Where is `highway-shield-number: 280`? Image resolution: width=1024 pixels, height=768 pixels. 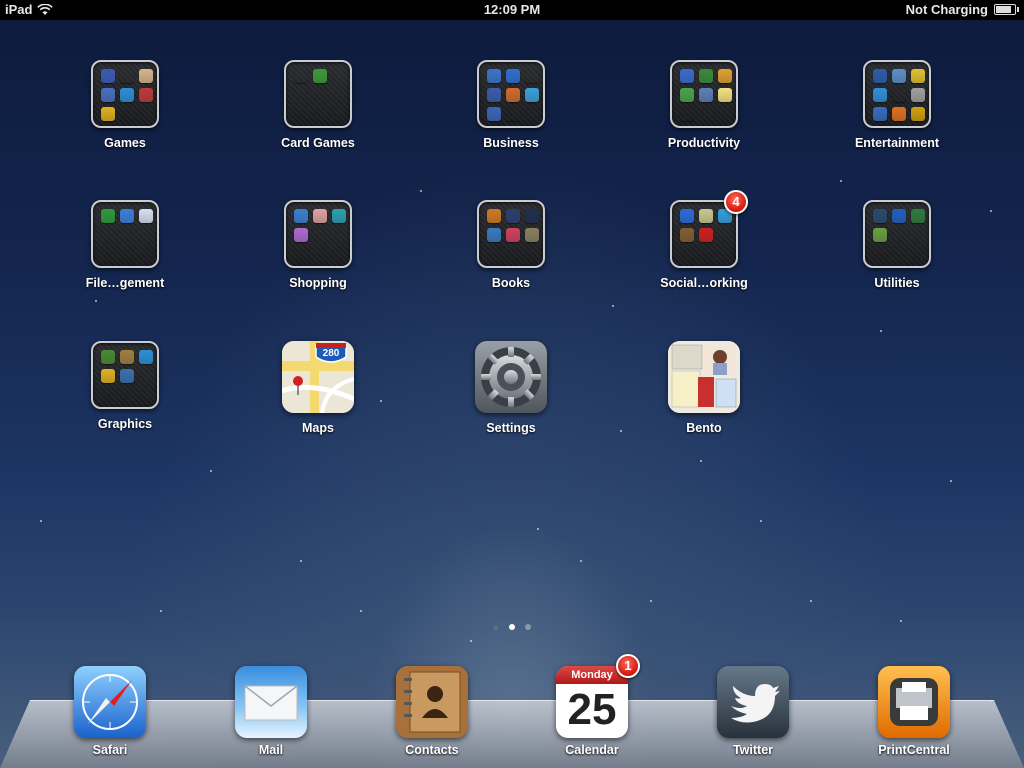 highway-shield-number: 280 is located at coordinates (331, 353).